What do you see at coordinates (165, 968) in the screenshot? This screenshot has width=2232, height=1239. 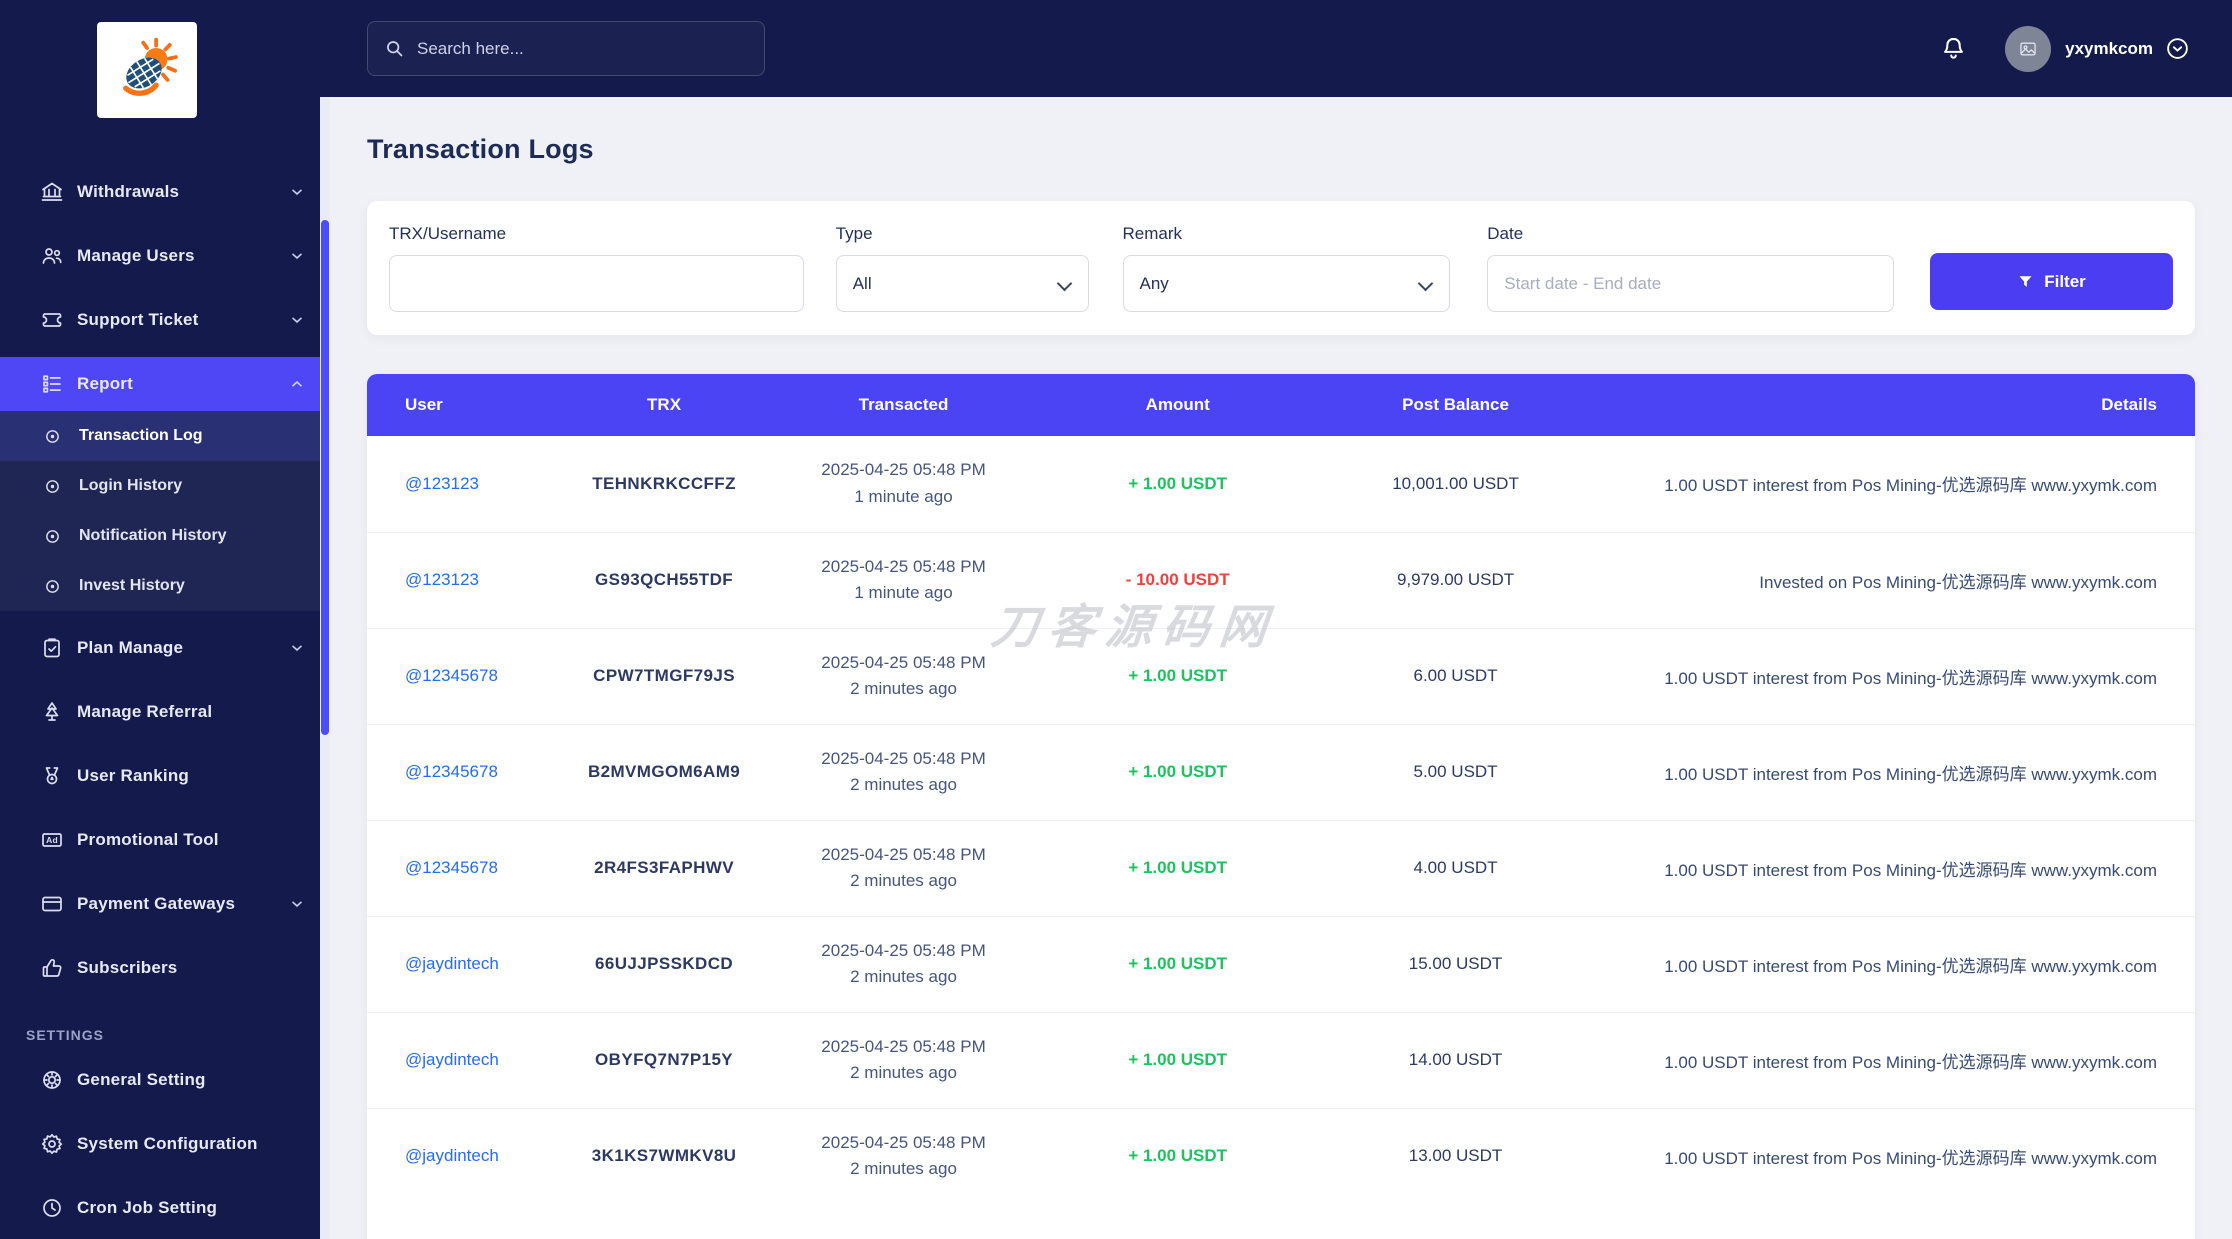 I see `sidebar-item-subscribers: Subscribers` at bounding box center [165, 968].